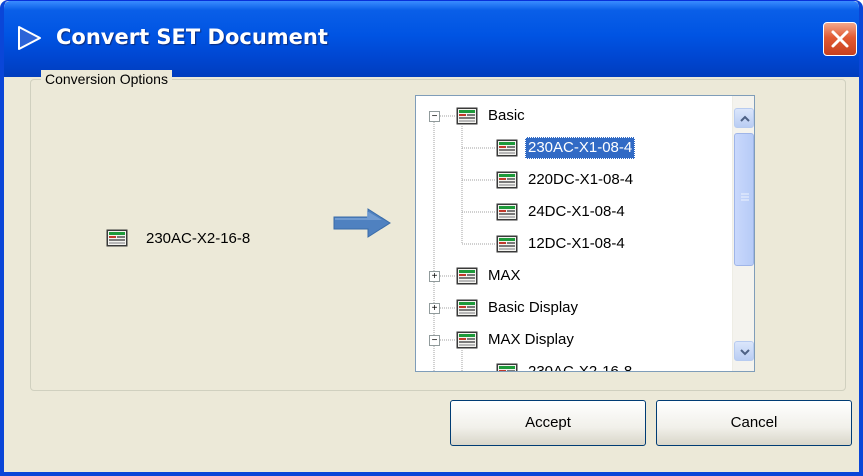 The image size is (863, 476). I want to click on tree-node-label: 220DC-X1-08-4, so click(581, 179).